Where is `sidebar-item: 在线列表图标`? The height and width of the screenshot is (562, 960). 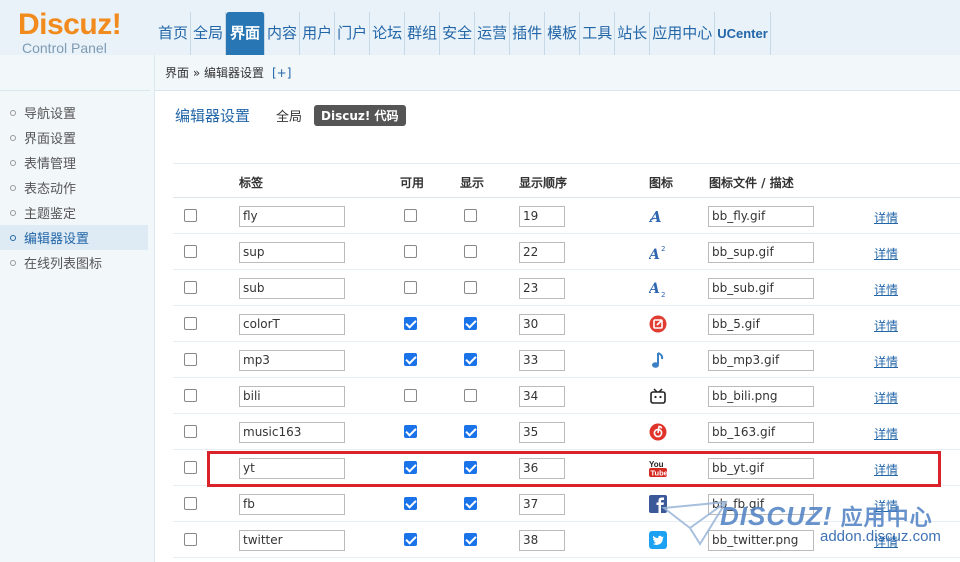
sidebar-item: 在线列表图标 is located at coordinates (74, 262).